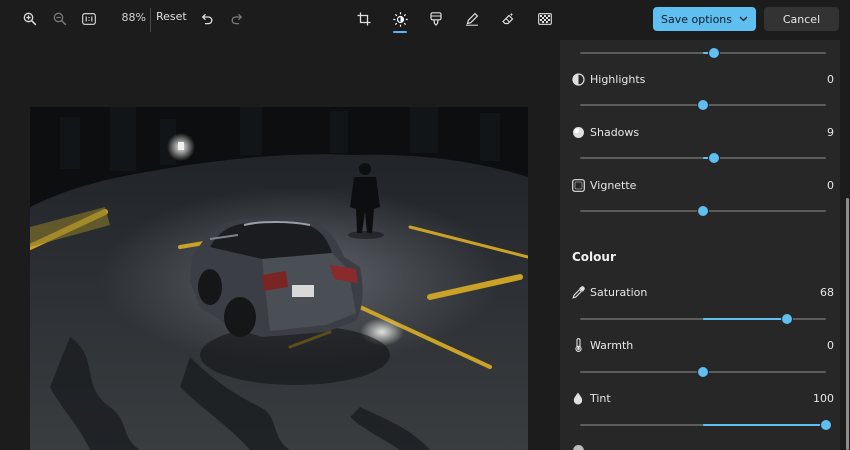 Image resolution: width=850 pixels, height=450 pixels. I want to click on zoom-out-icon, so click(60, 19).